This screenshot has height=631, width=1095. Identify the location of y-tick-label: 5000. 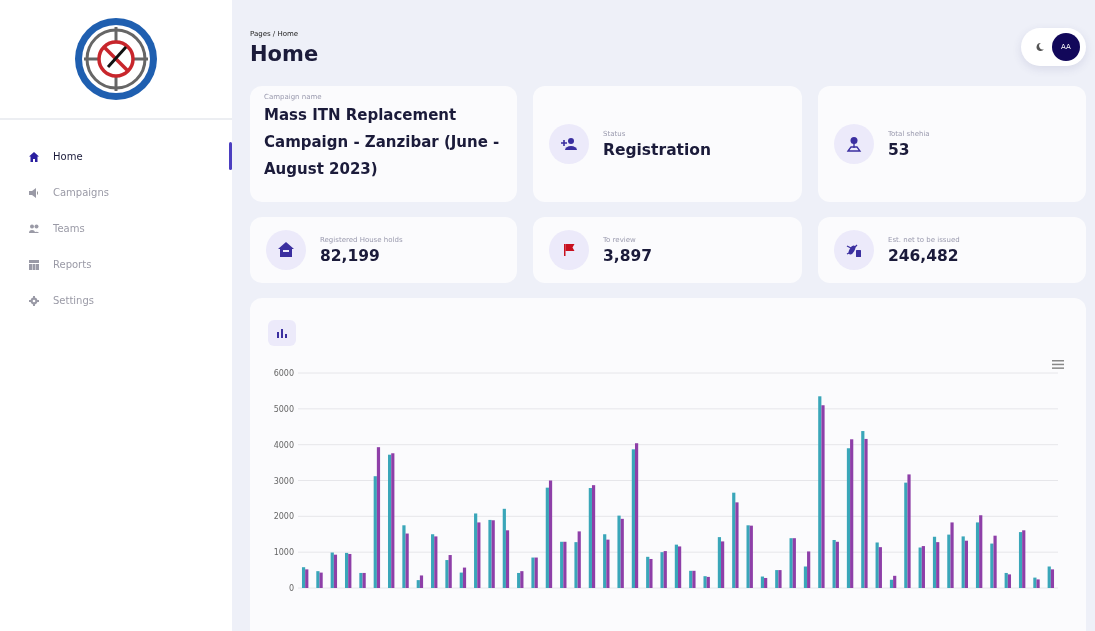
(283, 409).